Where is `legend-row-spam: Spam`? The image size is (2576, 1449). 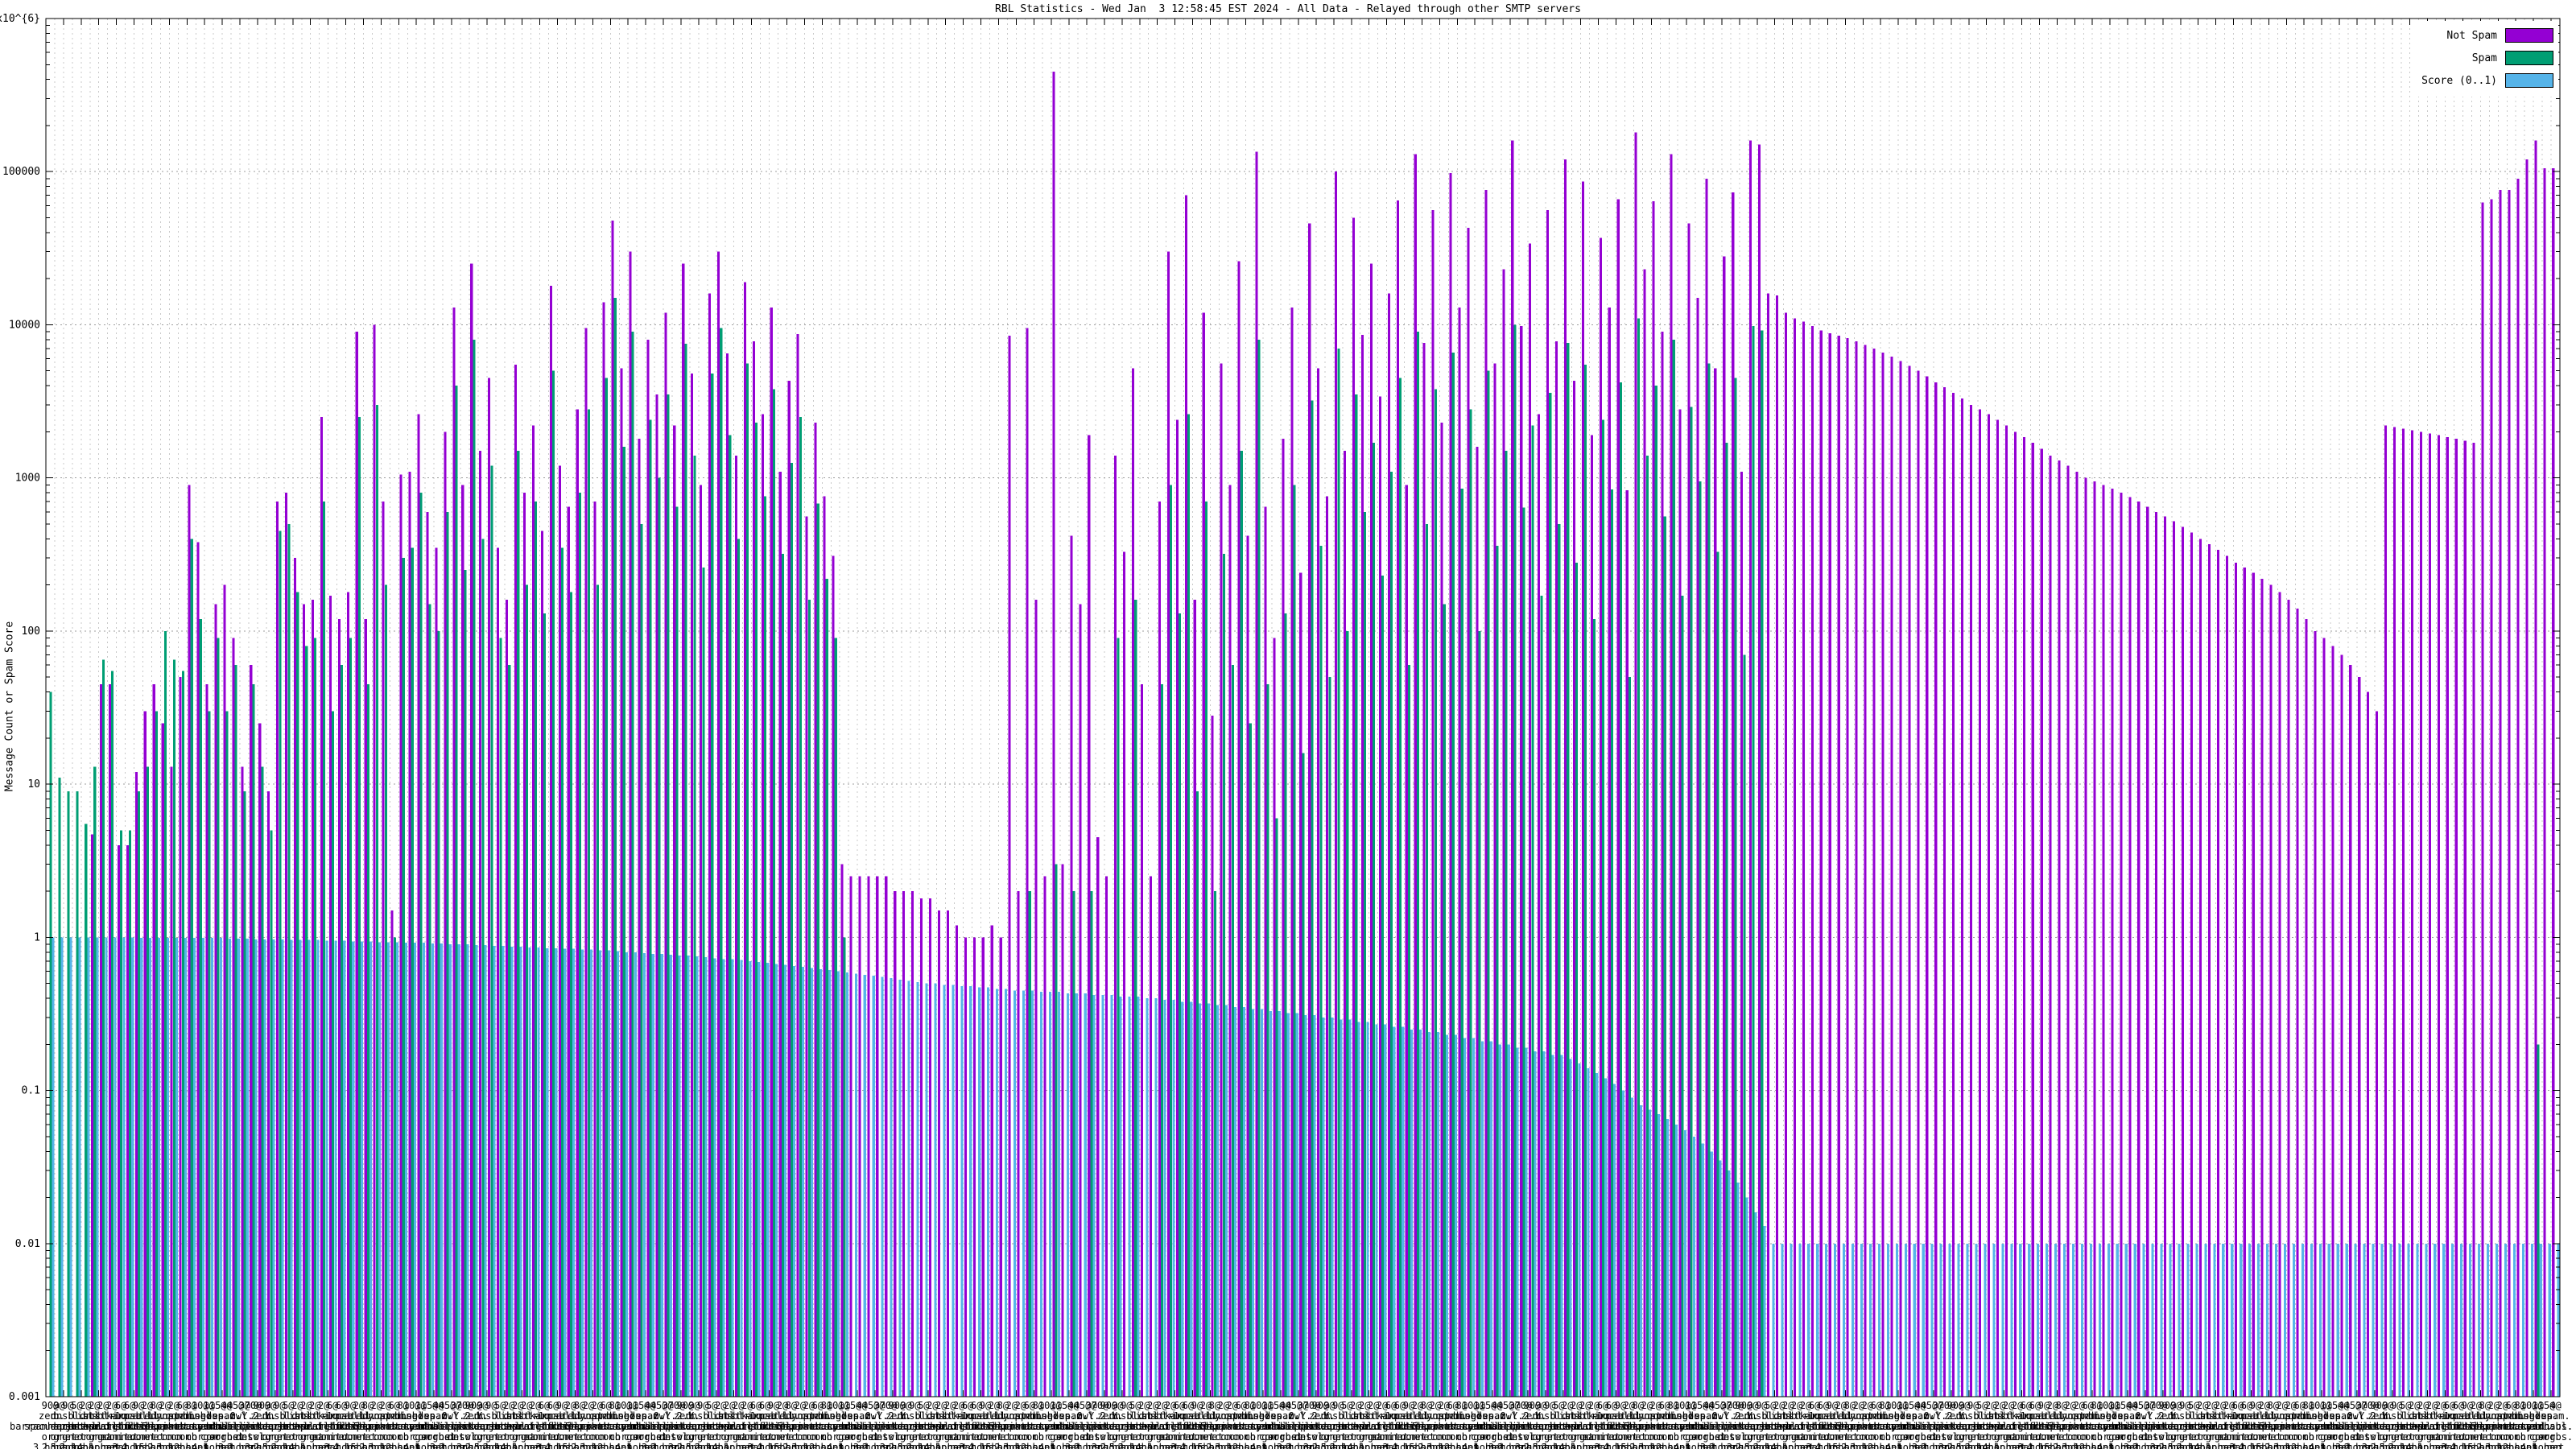
legend-row-spam: Spam is located at coordinates (2487, 58).